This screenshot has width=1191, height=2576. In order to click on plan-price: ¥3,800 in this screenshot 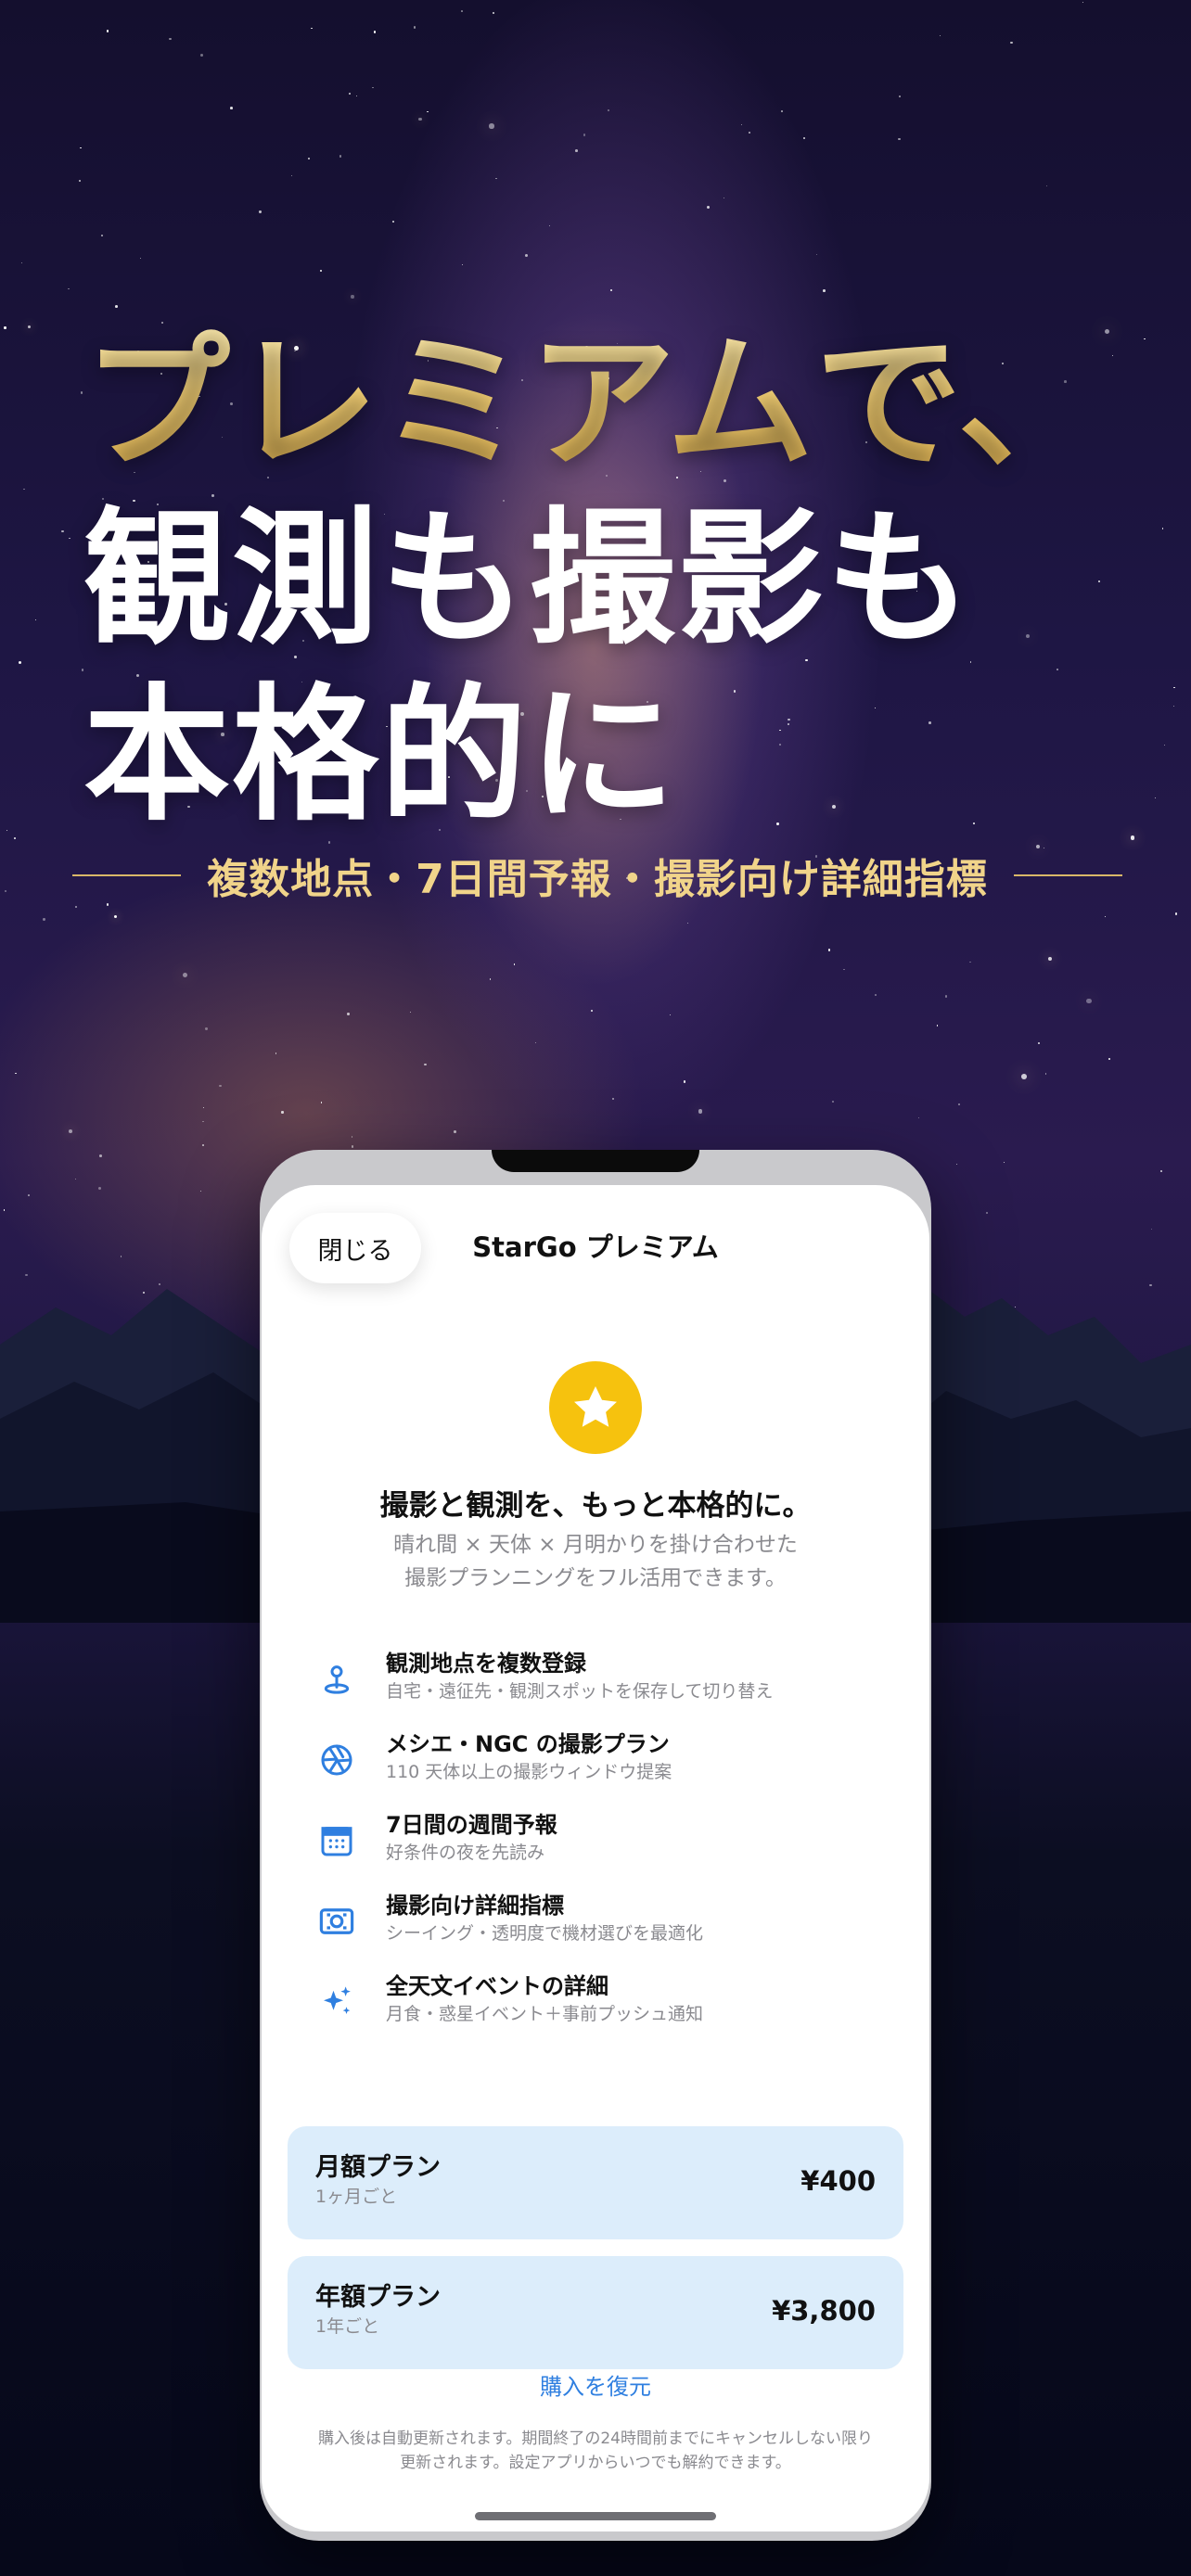, I will do `click(824, 2311)`.